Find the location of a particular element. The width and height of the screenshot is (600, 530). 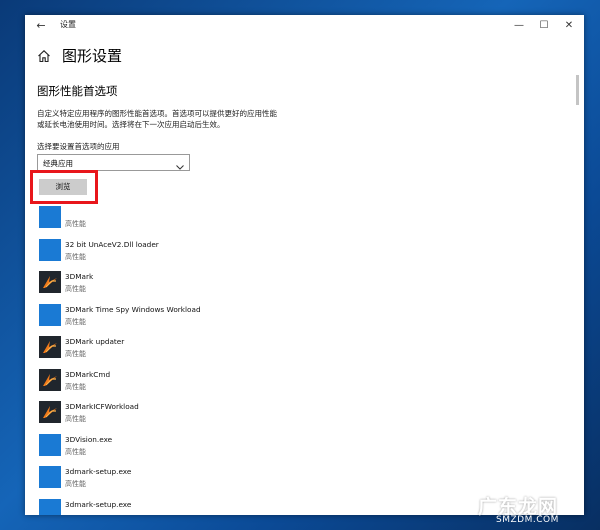

list-item: 32 bit UnAceV2.Dll loader 高性能 is located at coordinates (304, 253).